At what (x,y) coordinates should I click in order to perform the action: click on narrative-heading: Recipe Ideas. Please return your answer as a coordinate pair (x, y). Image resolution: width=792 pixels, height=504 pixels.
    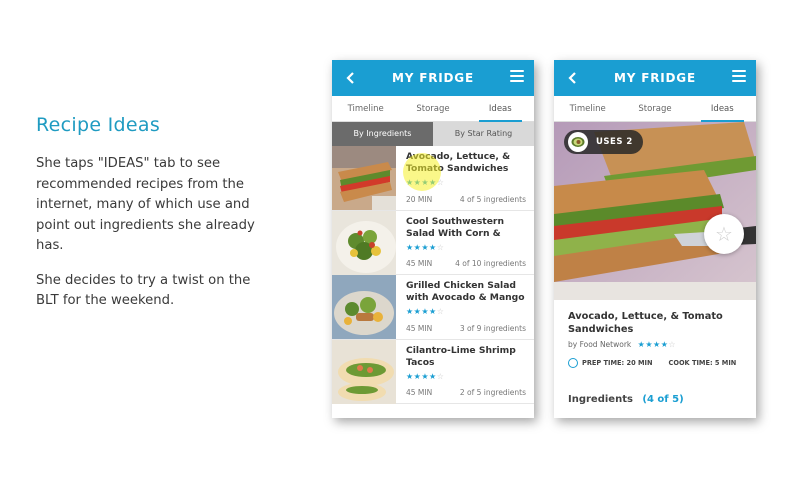
    Looking at the image, I should click on (98, 125).